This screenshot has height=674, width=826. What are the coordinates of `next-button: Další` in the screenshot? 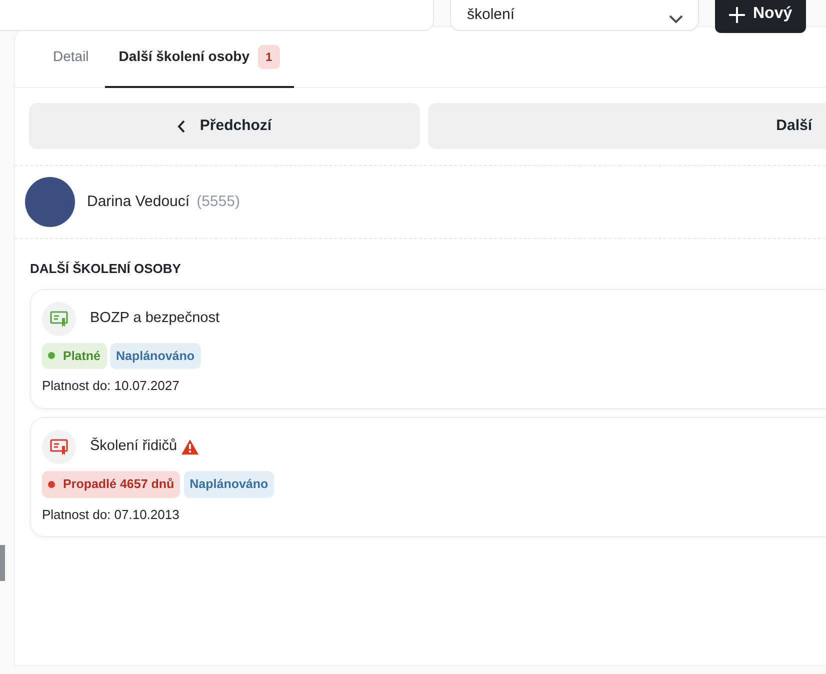 It's located at (627, 126).